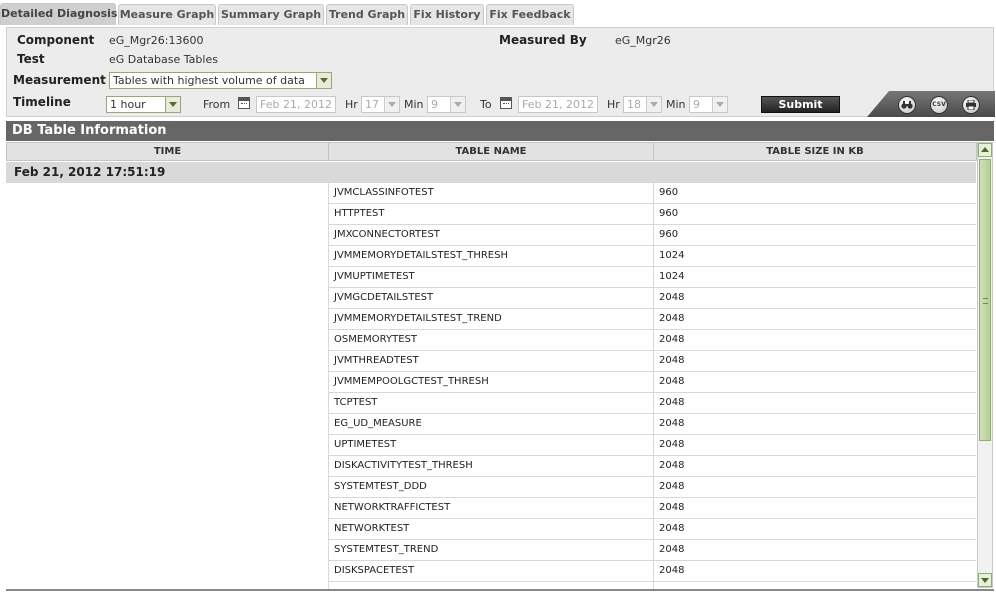 The height and width of the screenshot is (592, 996). I want to click on table-row: JVMUPTIMETEST 1024, so click(491, 277).